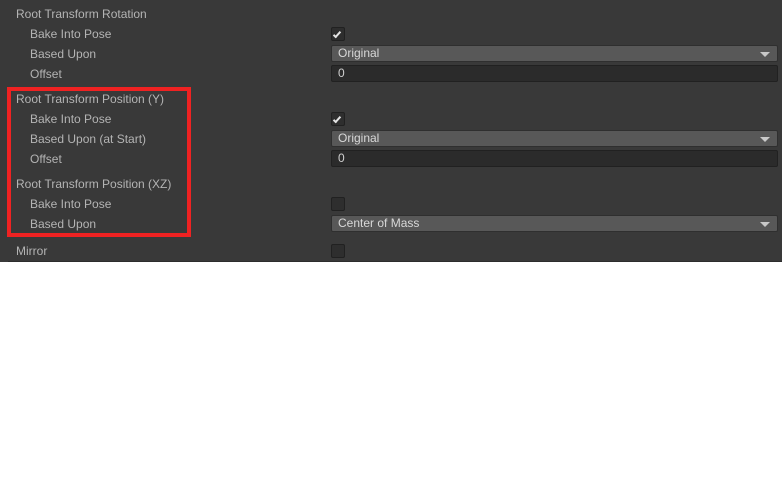 Image resolution: width=782 pixels, height=503 pixels. I want to click on section-header-row-position-xz: Root Transform Position (XZ), so click(391, 184).